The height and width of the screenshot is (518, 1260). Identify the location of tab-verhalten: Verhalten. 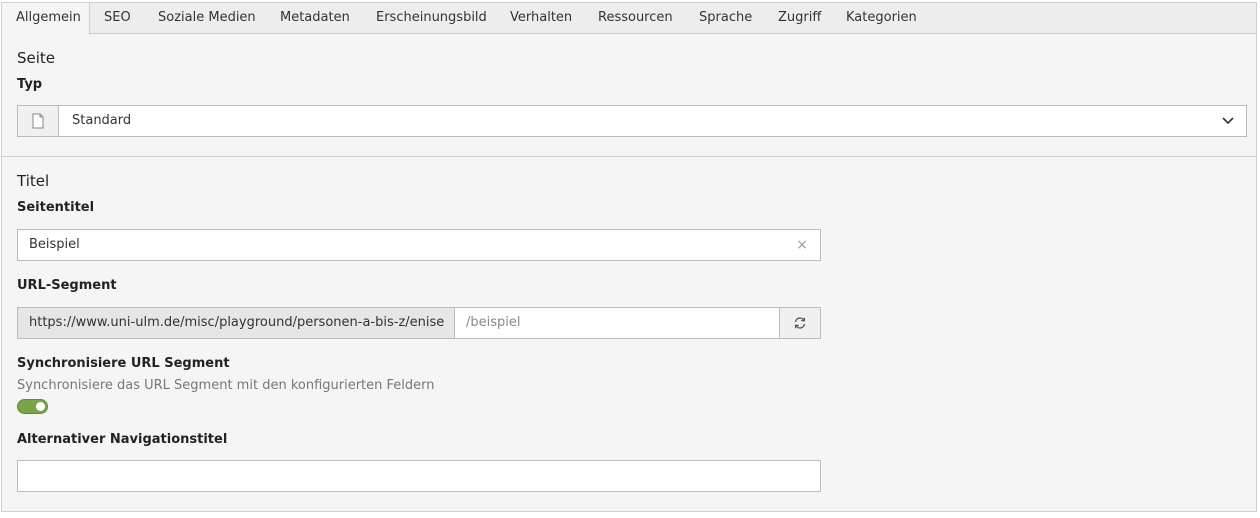
(541, 18).